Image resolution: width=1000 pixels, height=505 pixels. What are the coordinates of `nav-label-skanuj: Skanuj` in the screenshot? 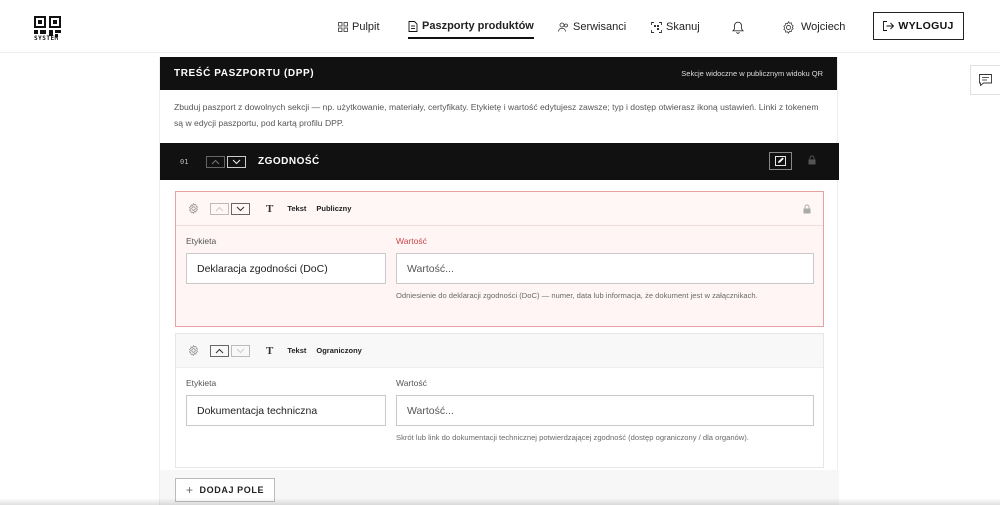 It's located at (683, 27).